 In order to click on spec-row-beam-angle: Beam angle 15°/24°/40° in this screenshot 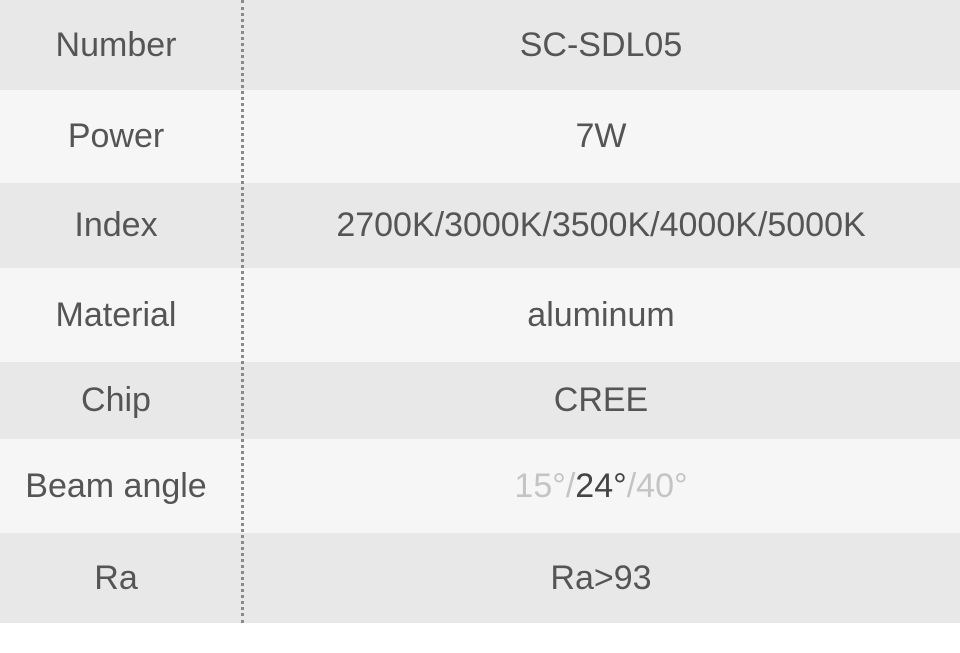, I will do `click(480, 486)`.